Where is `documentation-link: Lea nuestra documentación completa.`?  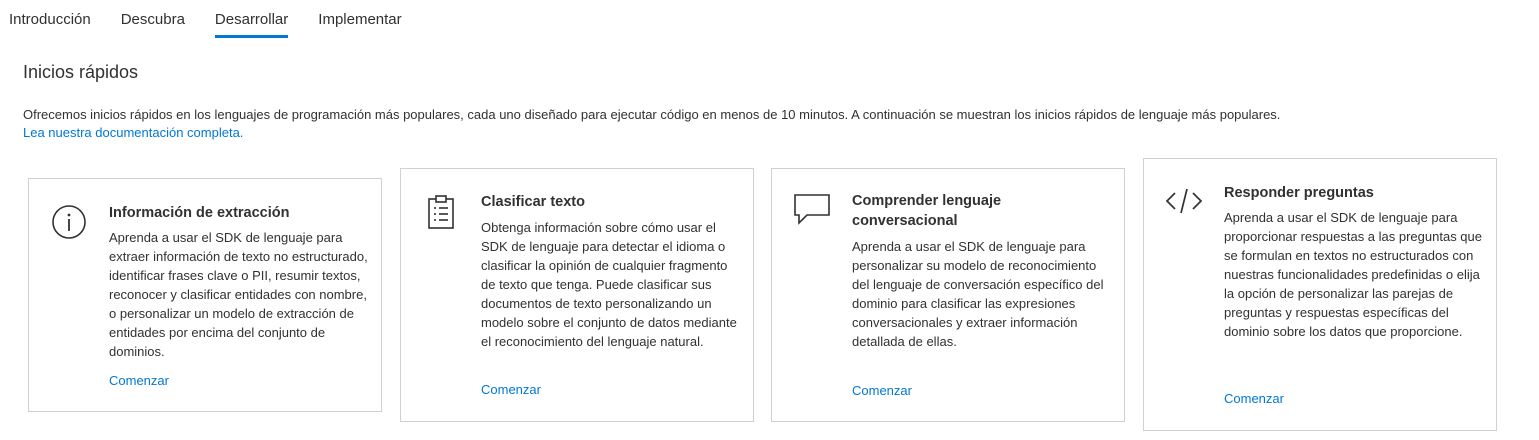 documentation-link: Lea nuestra documentación completa. is located at coordinates (133, 133).